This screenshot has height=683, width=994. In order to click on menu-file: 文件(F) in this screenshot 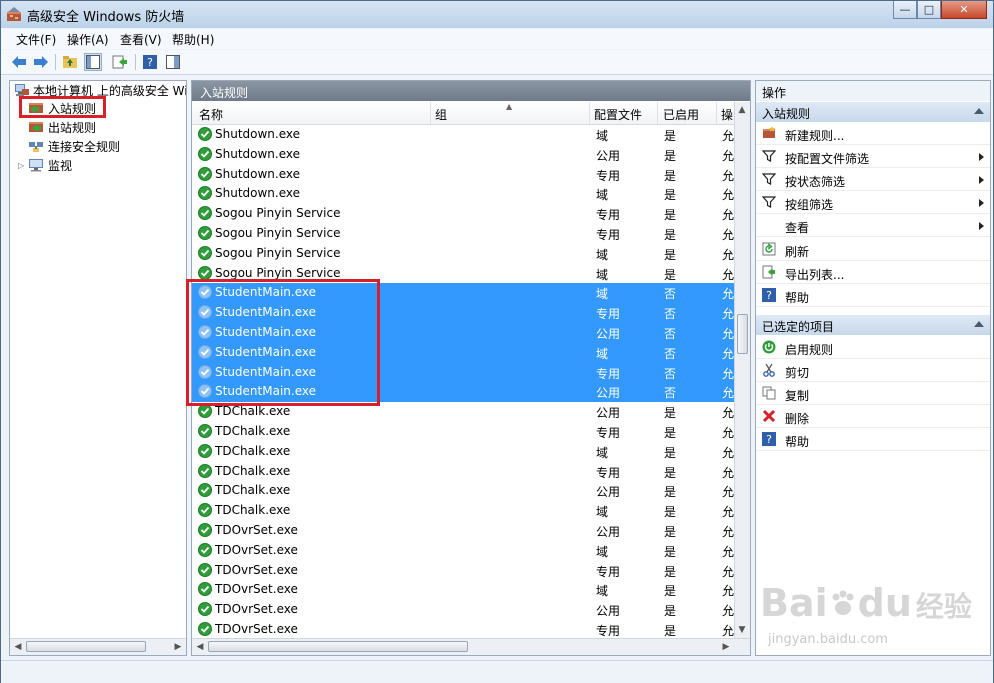, I will do `click(36, 39)`.